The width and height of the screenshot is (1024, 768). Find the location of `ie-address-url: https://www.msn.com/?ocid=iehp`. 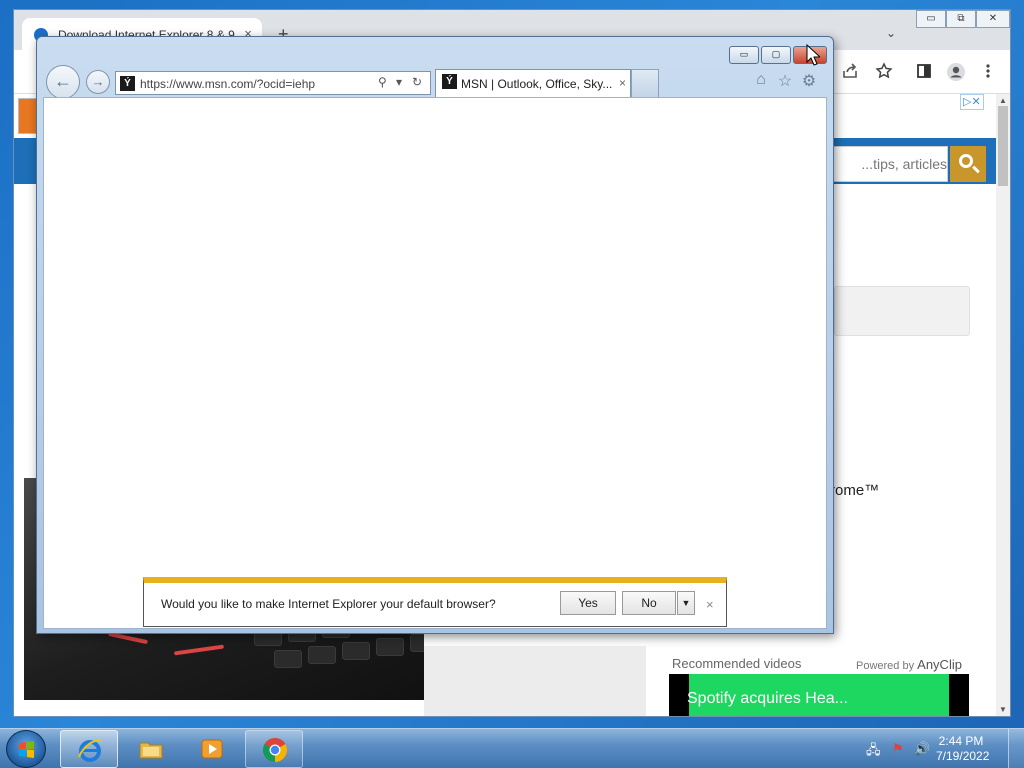

ie-address-url: https://www.msn.com/?ocid=iehp is located at coordinates (227, 84).